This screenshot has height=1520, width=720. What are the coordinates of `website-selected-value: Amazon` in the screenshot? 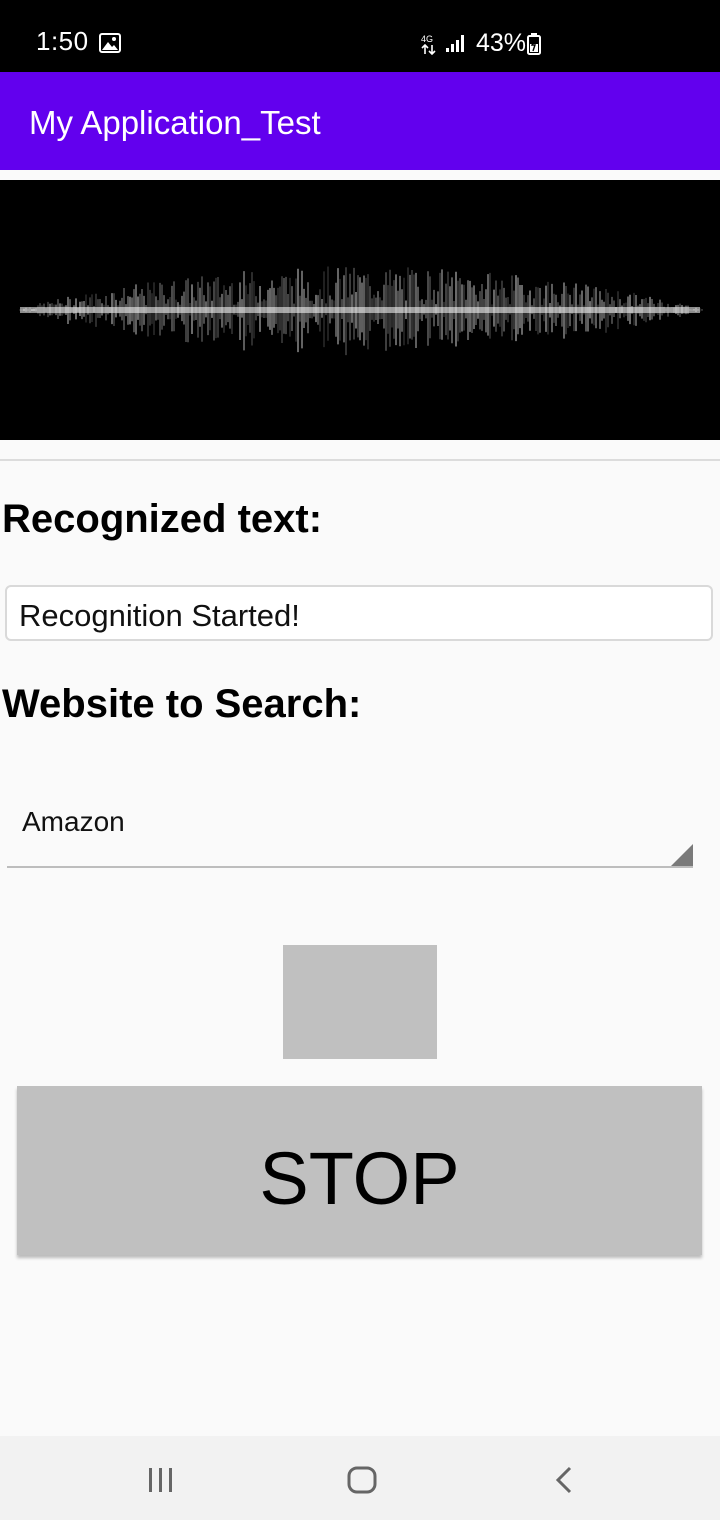 It's located at (73, 821).